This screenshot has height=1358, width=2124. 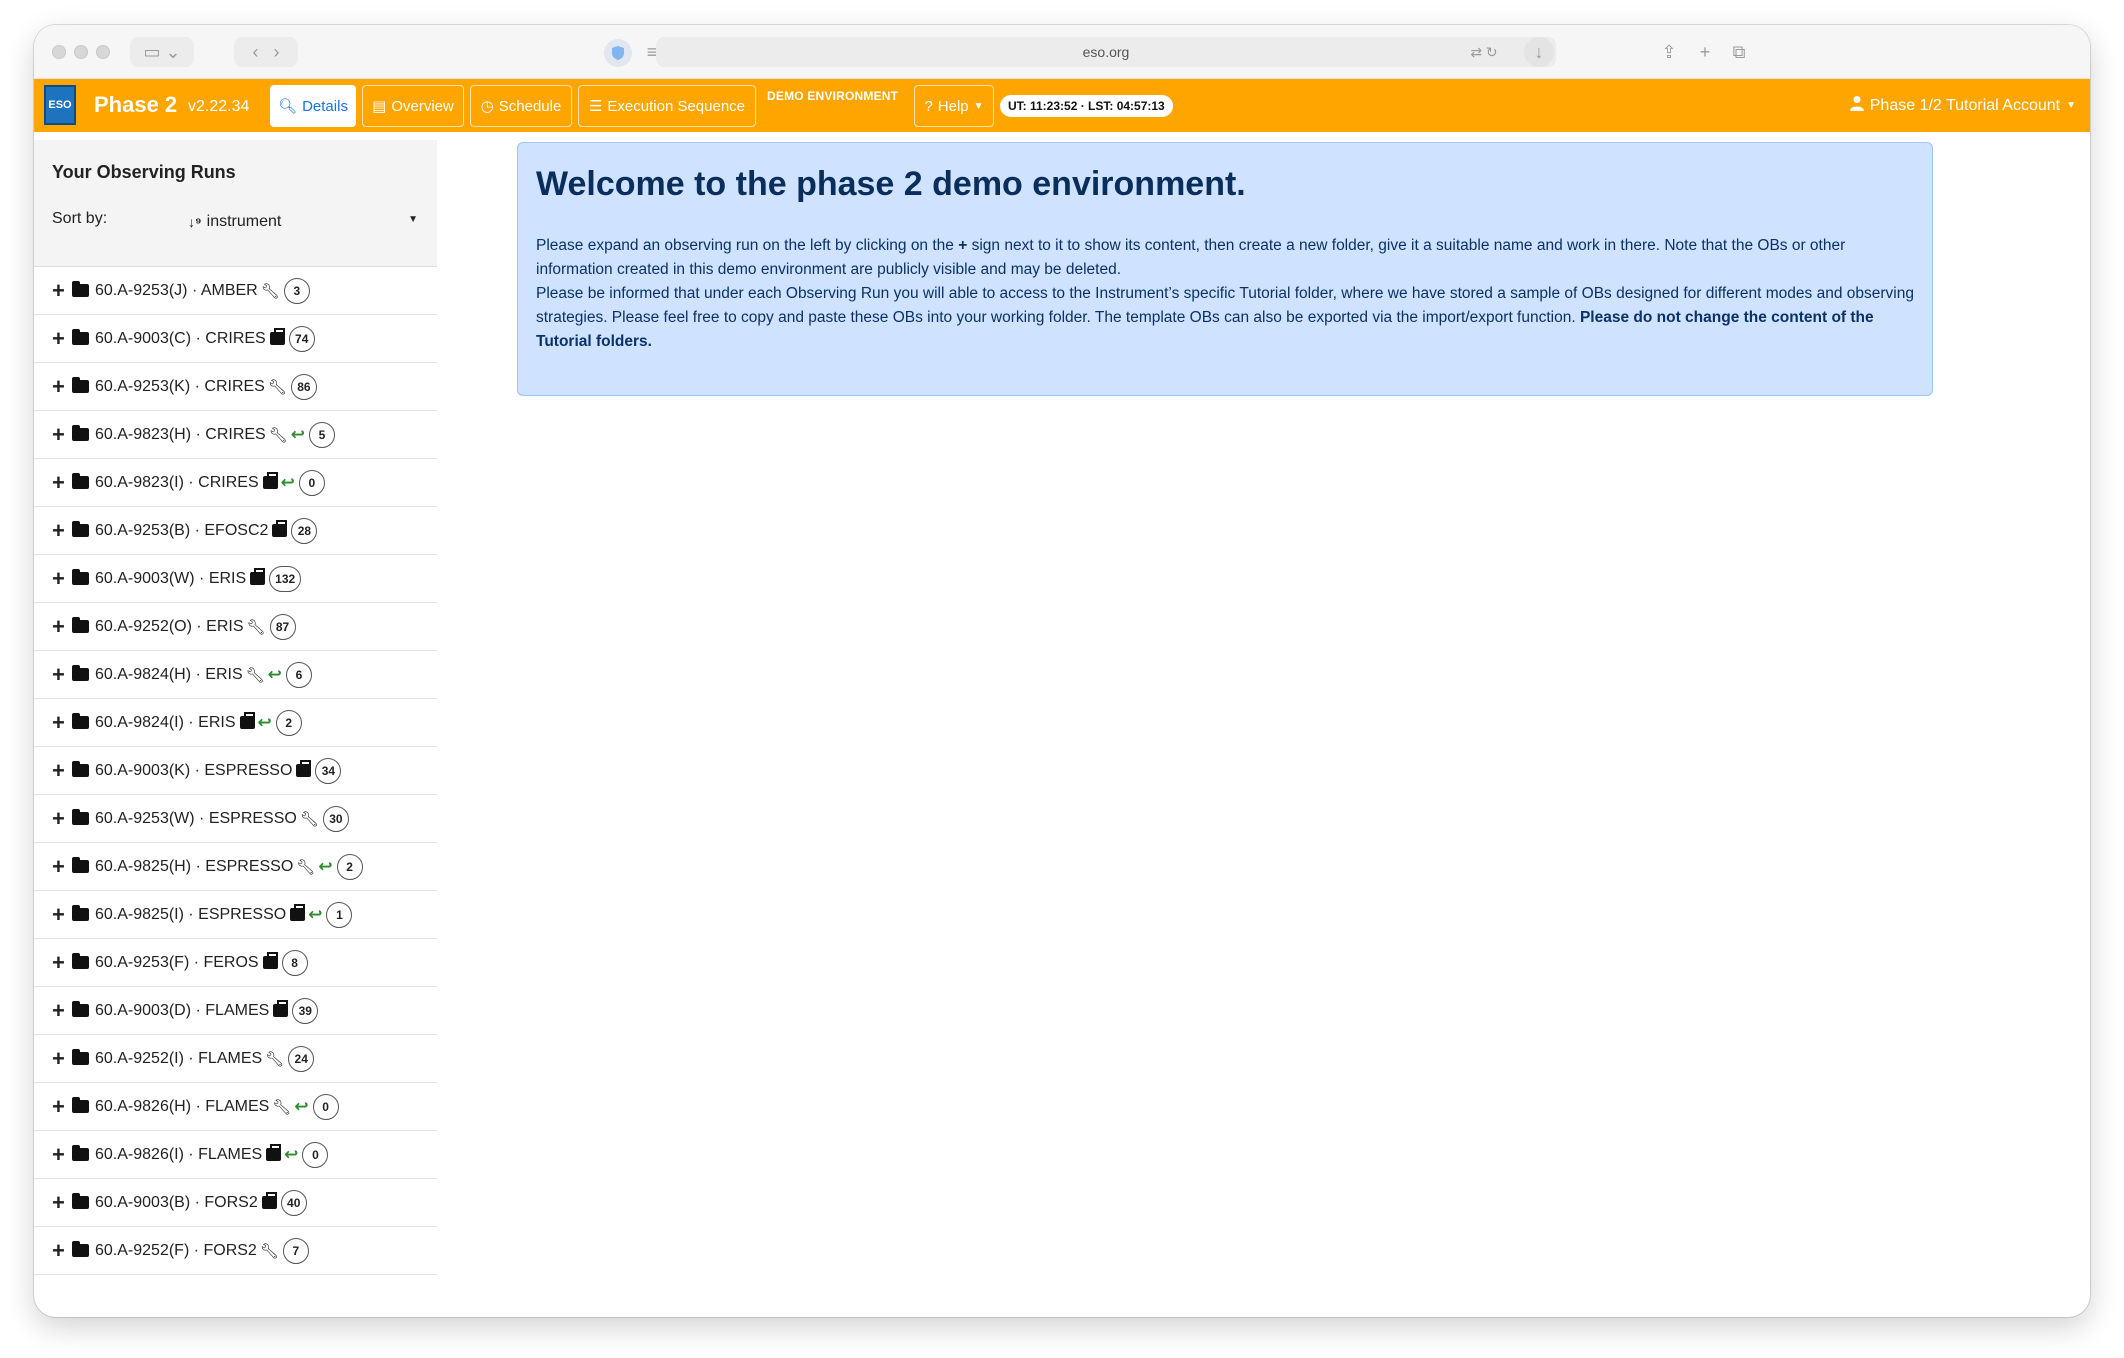 I want to click on run-item: +60.A-9825(I) · ESPRESSO ↩ 1, so click(x=235, y=915).